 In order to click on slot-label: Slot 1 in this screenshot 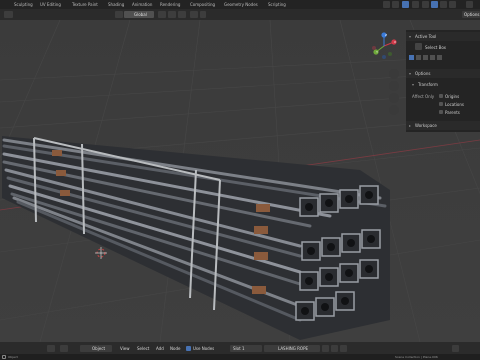, I will do `click(239, 348)`.